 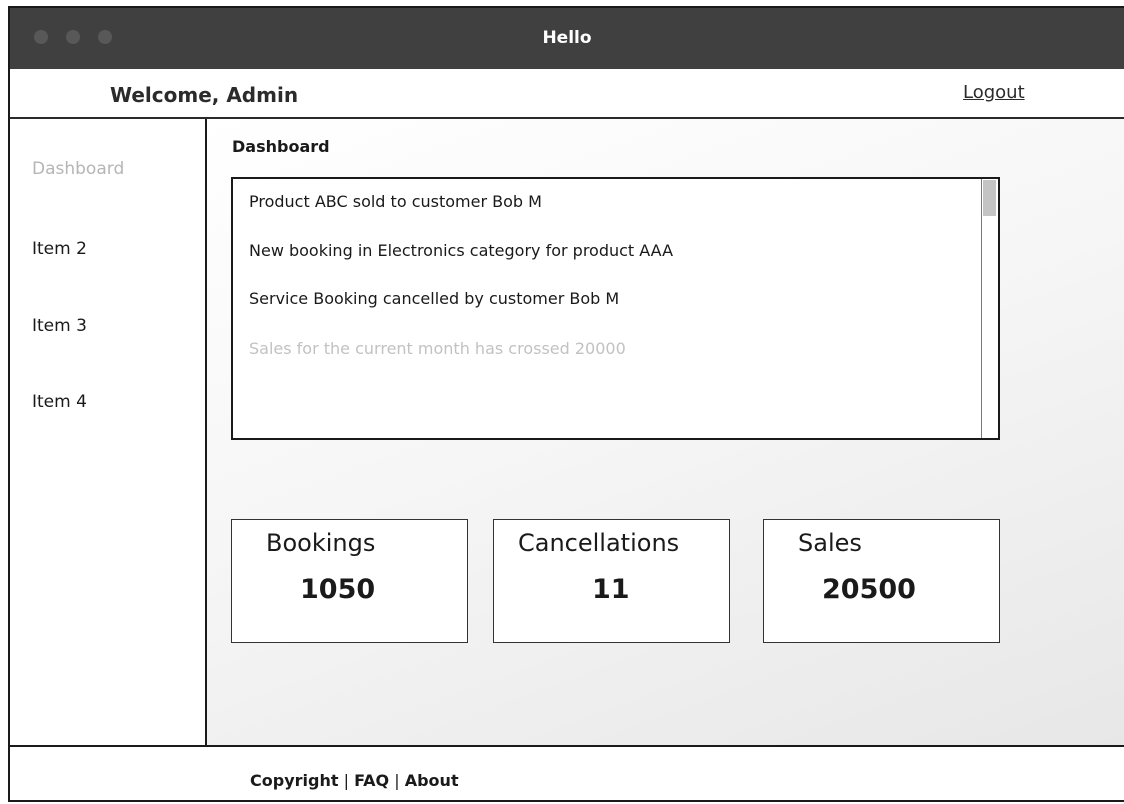 I want to click on card-value: 1050, so click(x=338, y=589).